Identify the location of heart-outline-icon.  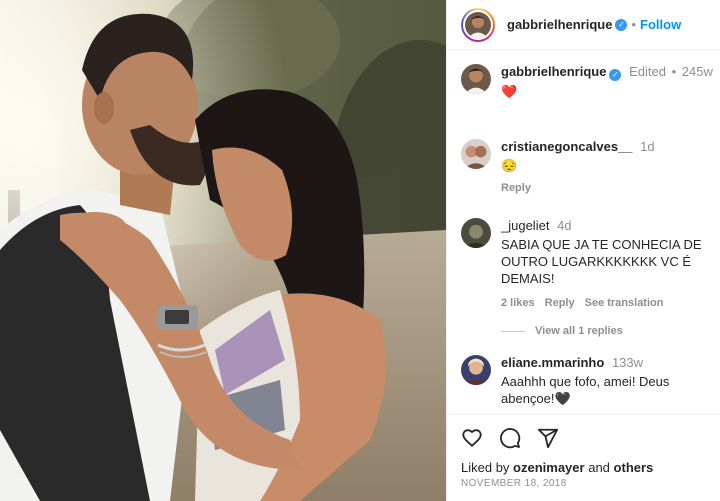
(472, 438).